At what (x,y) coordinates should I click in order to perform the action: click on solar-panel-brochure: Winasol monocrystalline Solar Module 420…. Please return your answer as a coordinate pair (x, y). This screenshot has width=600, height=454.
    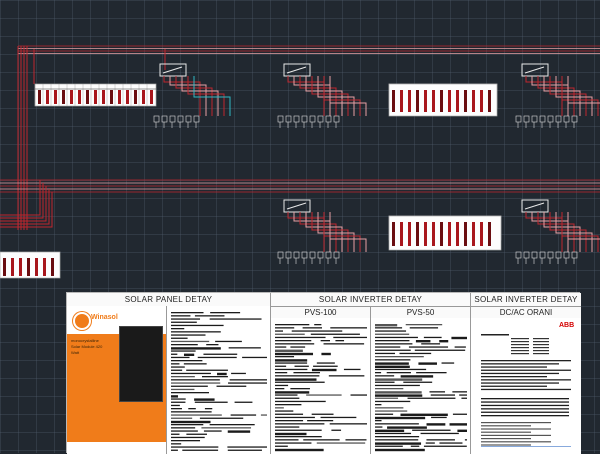
    Looking at the image, I should click on (117, 380).